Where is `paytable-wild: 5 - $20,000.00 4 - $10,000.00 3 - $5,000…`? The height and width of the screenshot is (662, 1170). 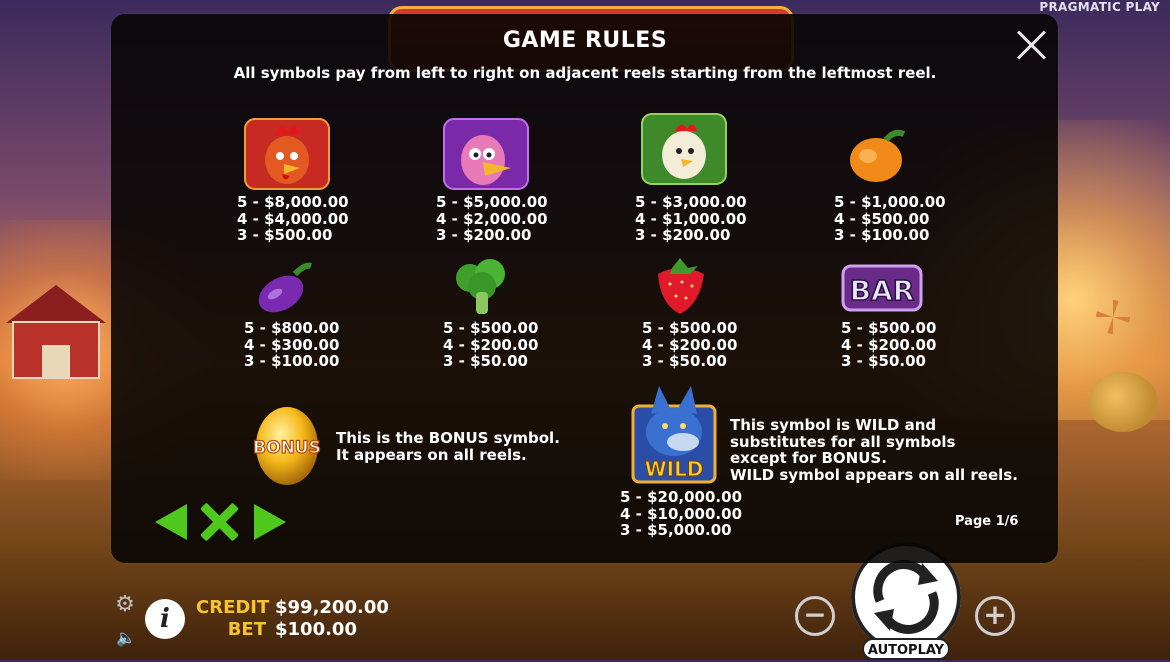
paytable-wild: 5 - $20,000.00 4 - $10,000.00 3 - $5,000… is located at coordinates (681, 514).